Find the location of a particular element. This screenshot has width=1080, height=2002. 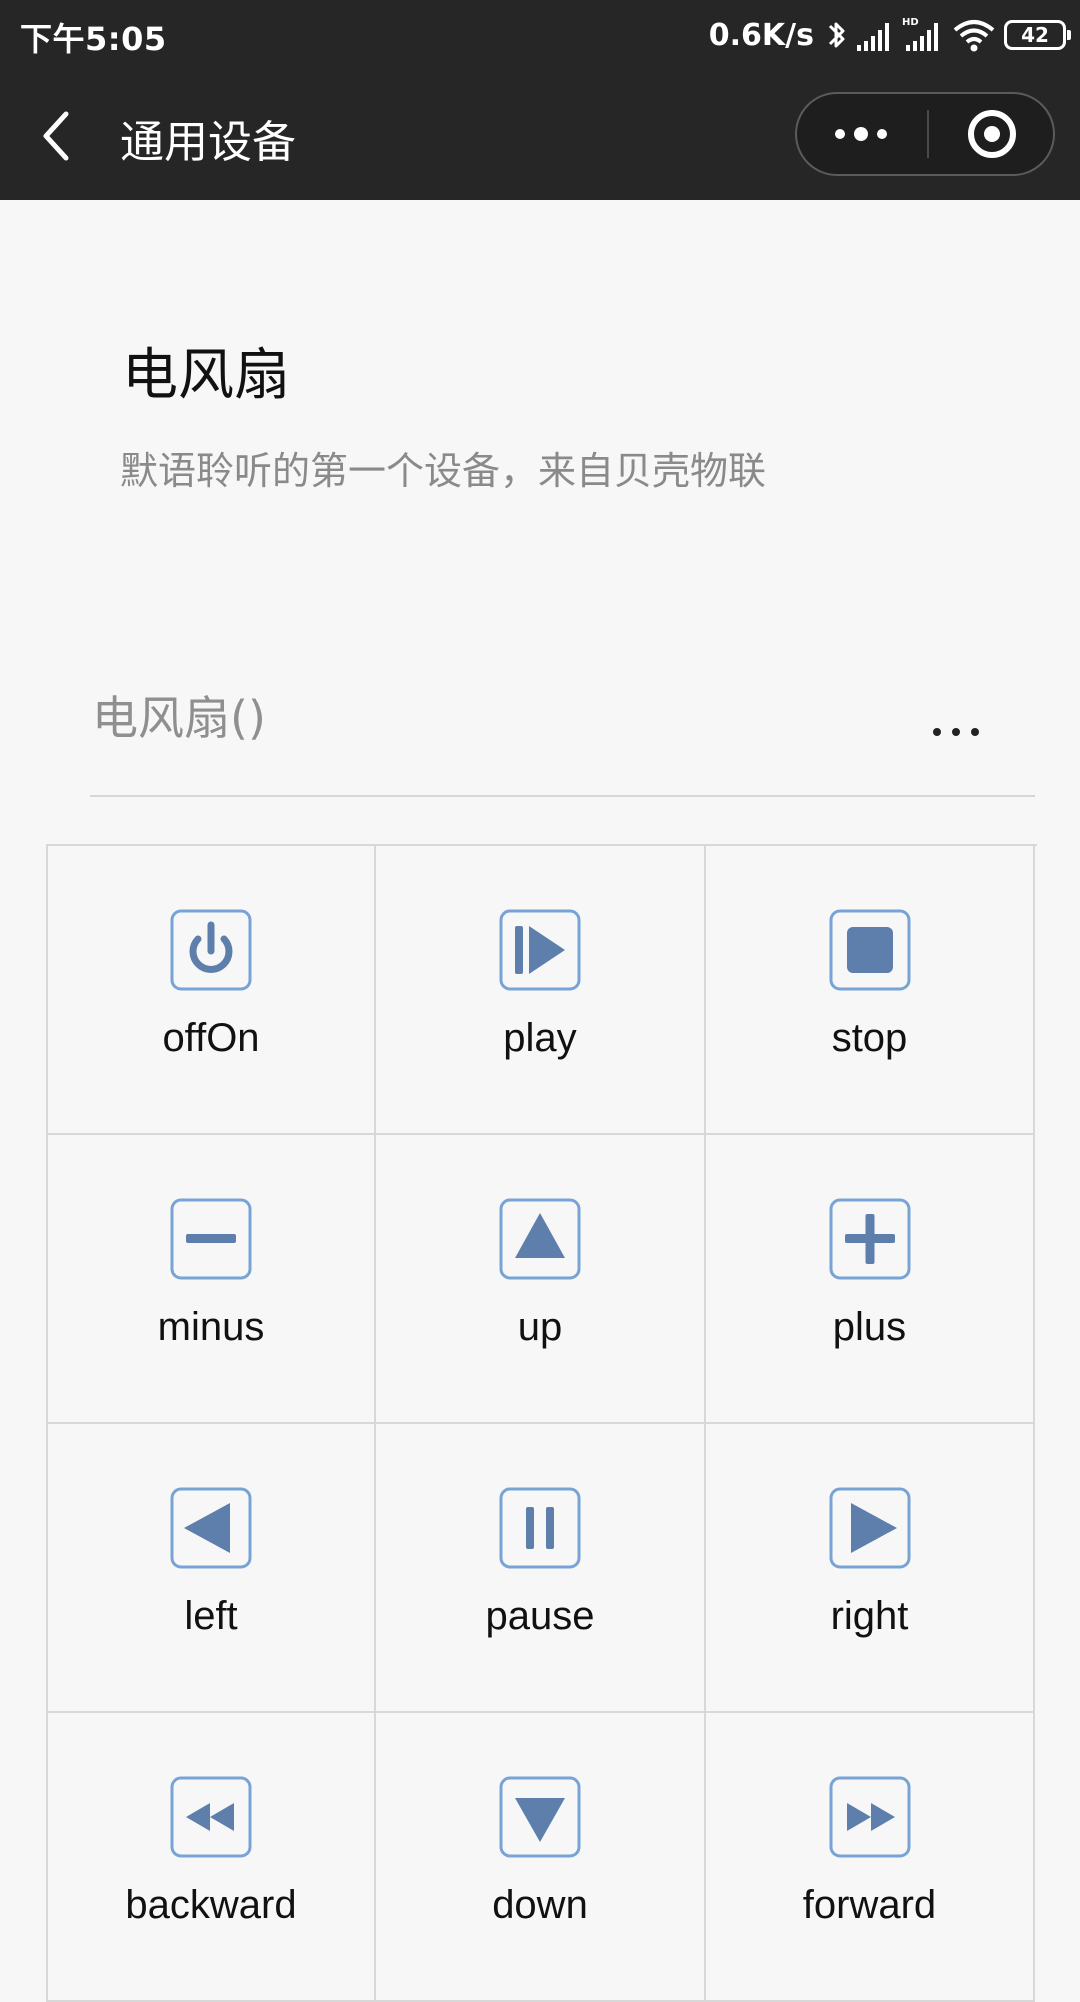

control-button-right: right is located at coordinates (870, 1568).